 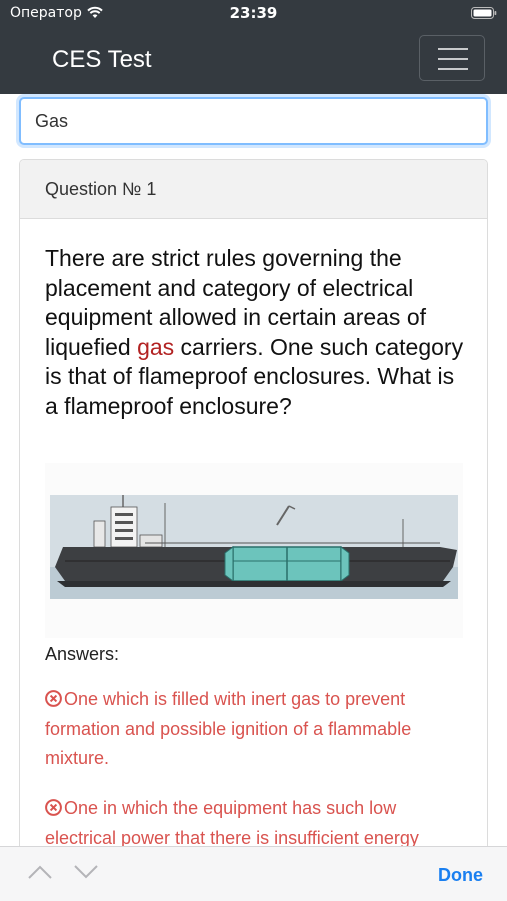 I want to click on question-number: Question № 1, so click(x=253, y=189).